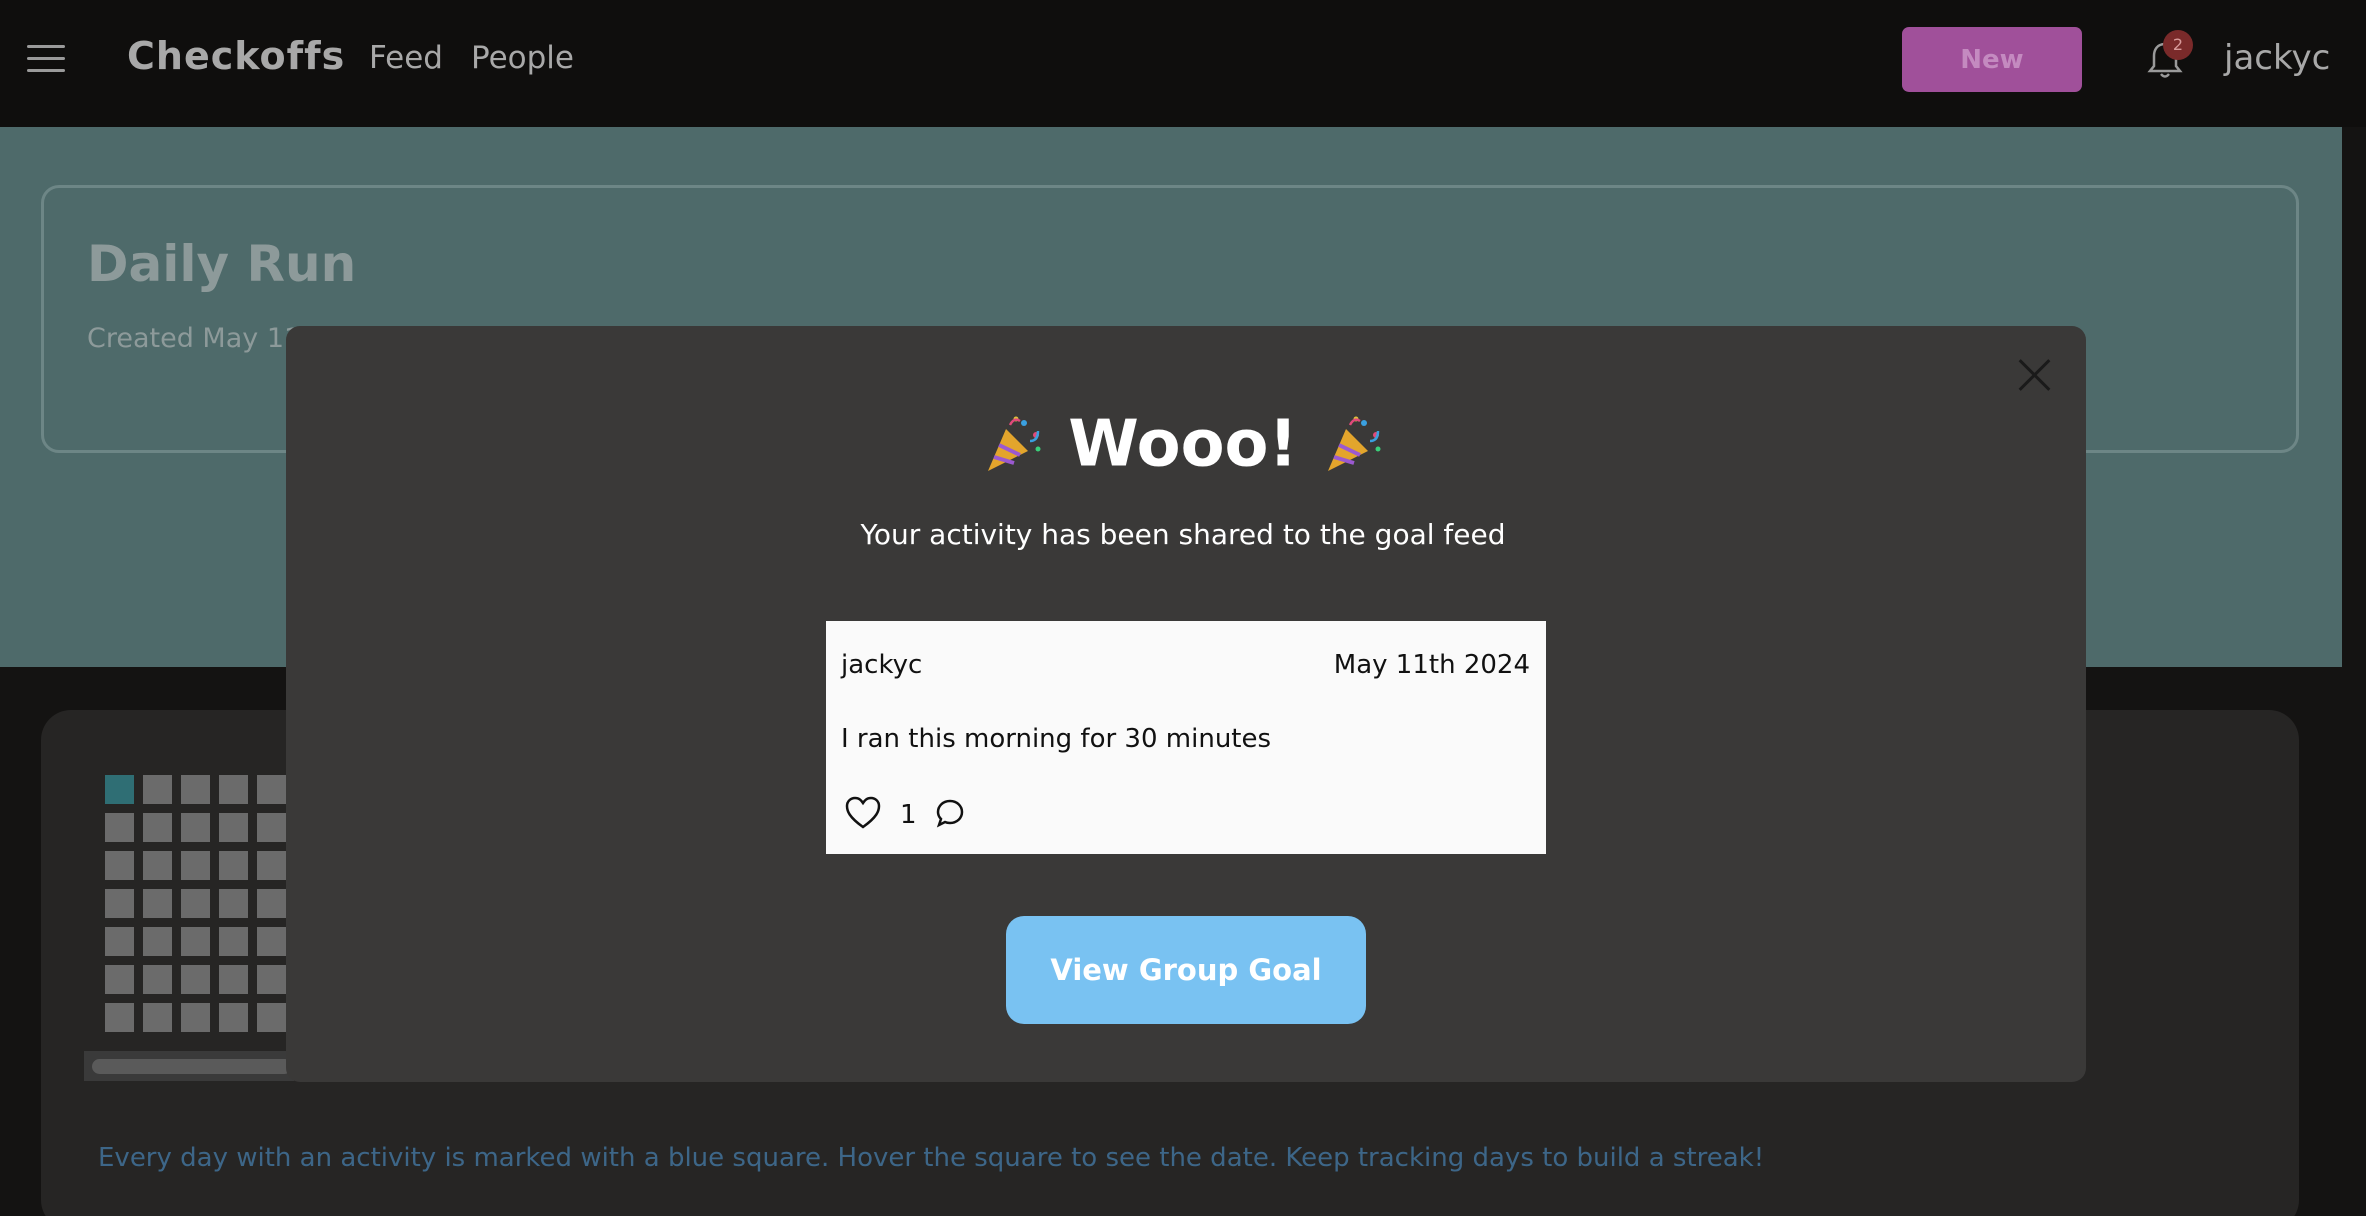  Describe the element at coordinates (881, 665) in the screenshot. I see `post-username: jackyc` at that location.